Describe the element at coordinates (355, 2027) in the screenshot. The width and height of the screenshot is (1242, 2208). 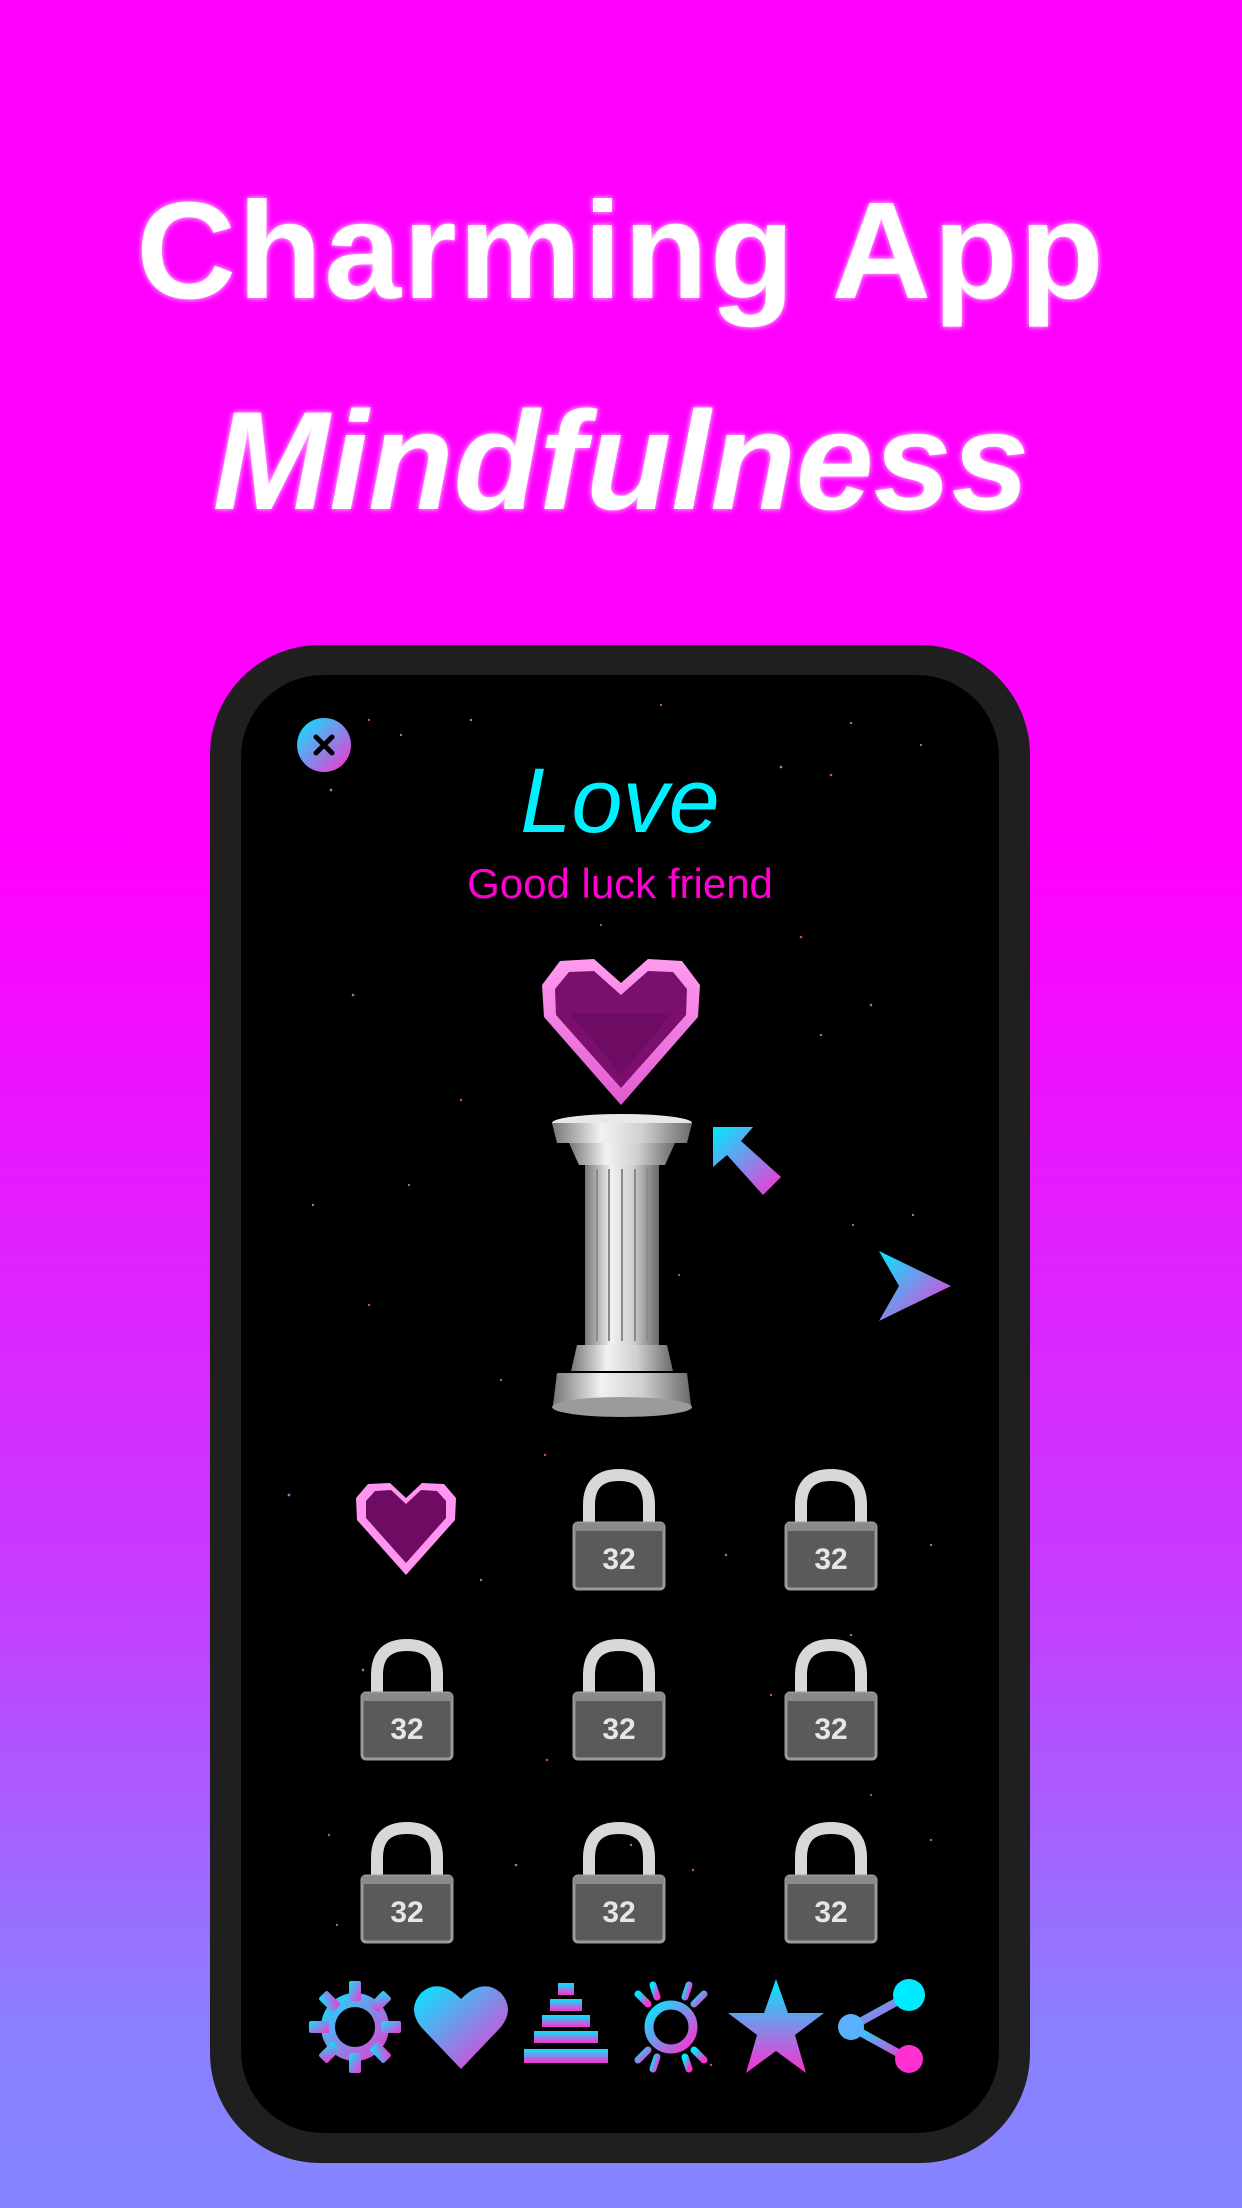
I see `settings-gear-icon` at that location.